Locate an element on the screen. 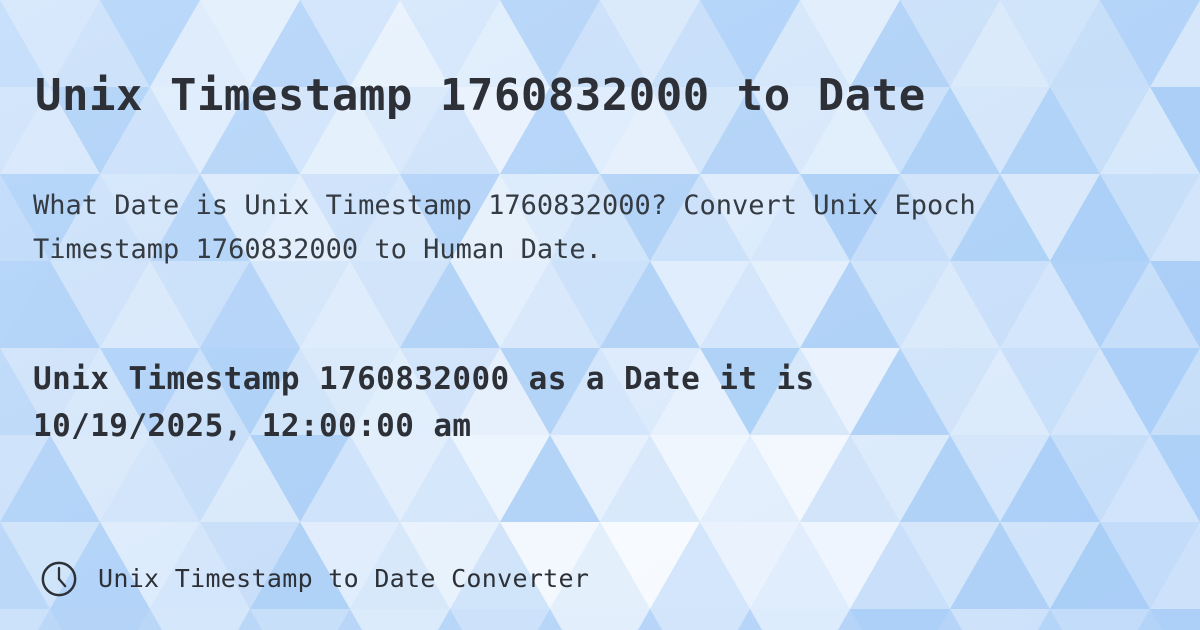 The width and height of the screenshot is (1200, 630). clock-icon is located at coordinates (59, 579).